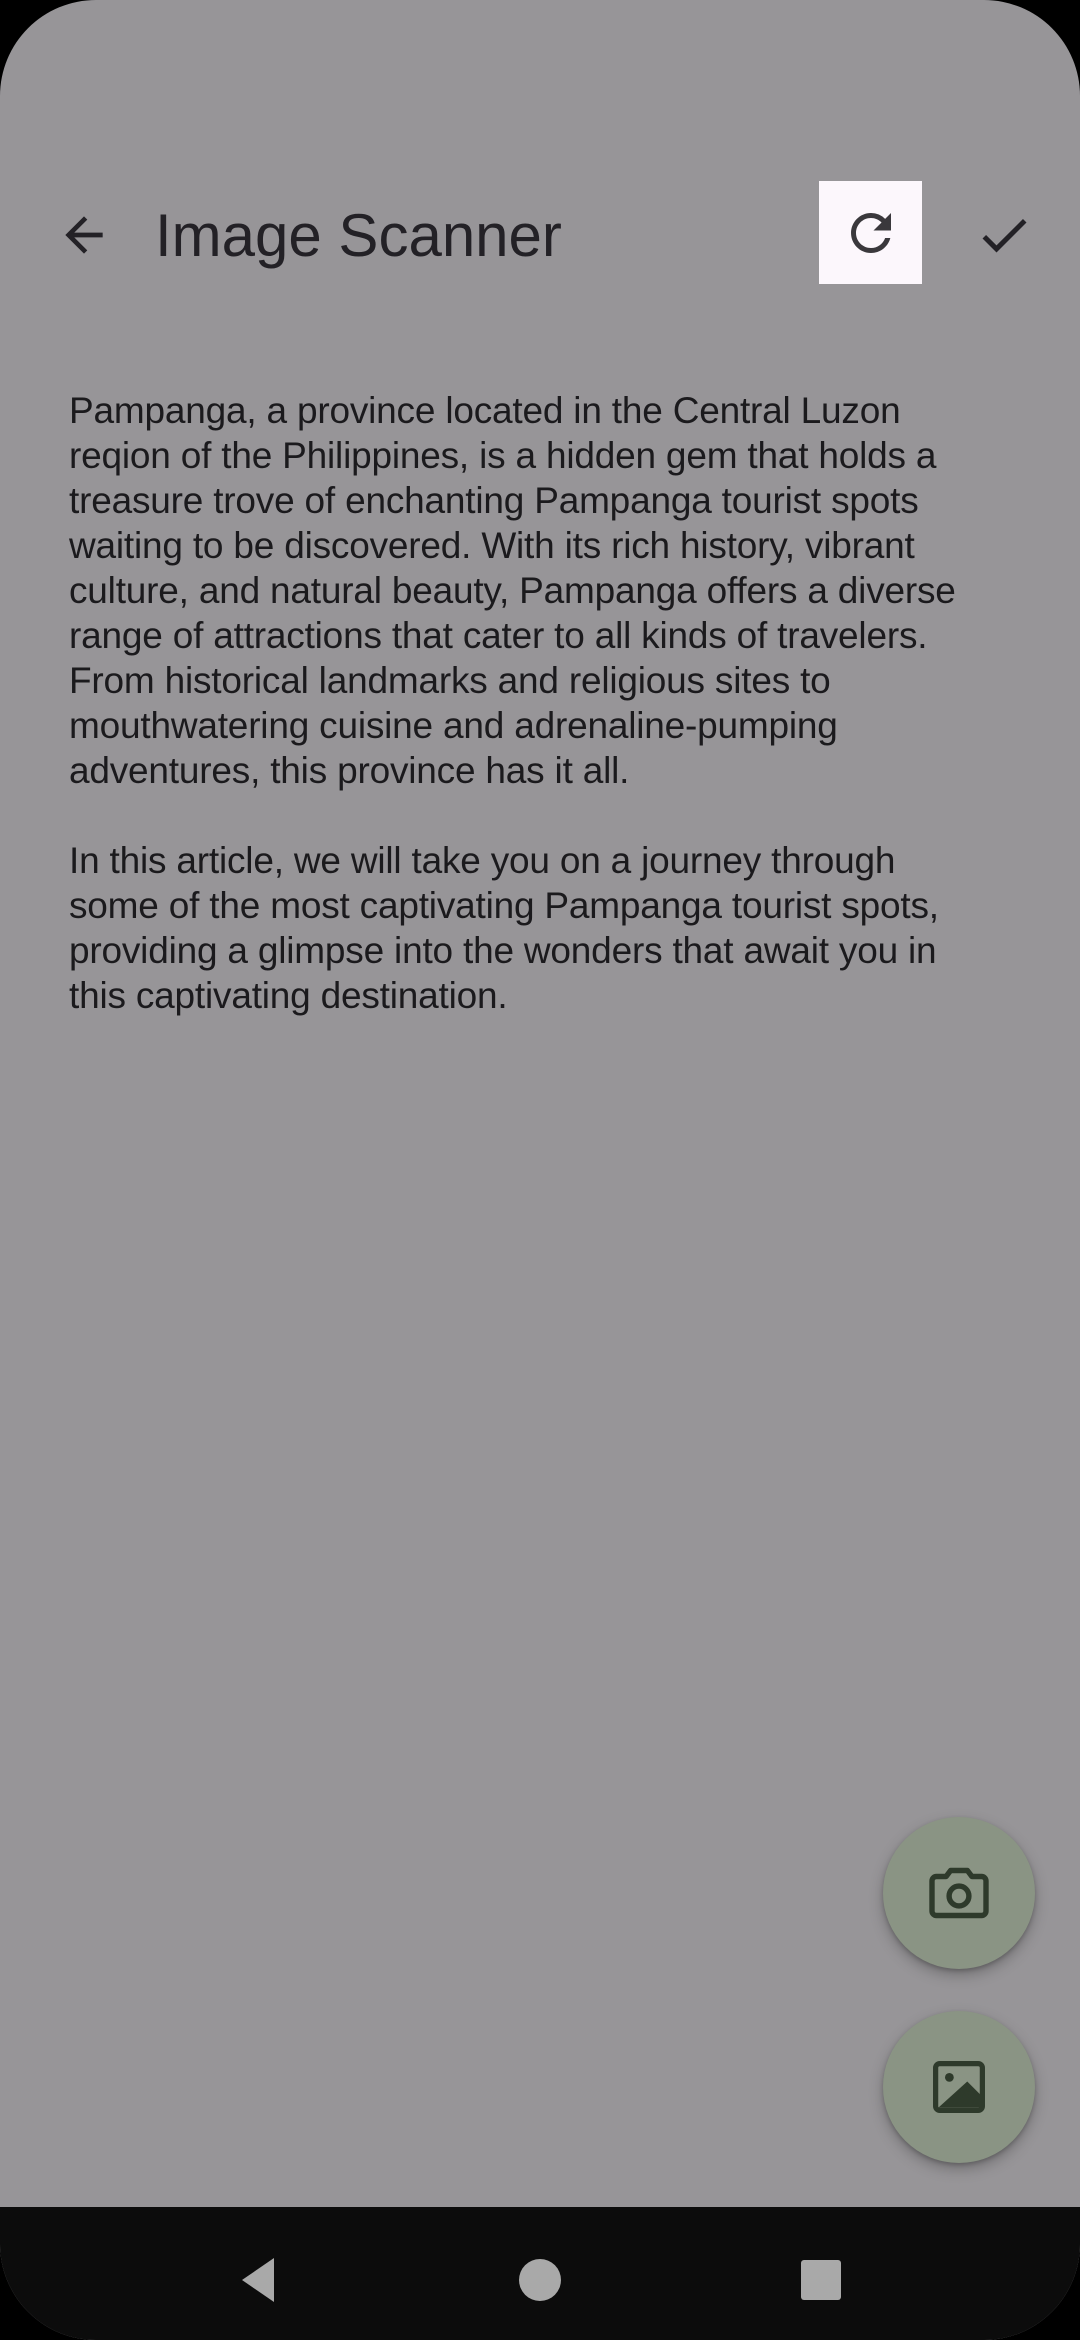 The image size is (1080, 2340). I want to click on nav-back-button, so click(258, 2280).